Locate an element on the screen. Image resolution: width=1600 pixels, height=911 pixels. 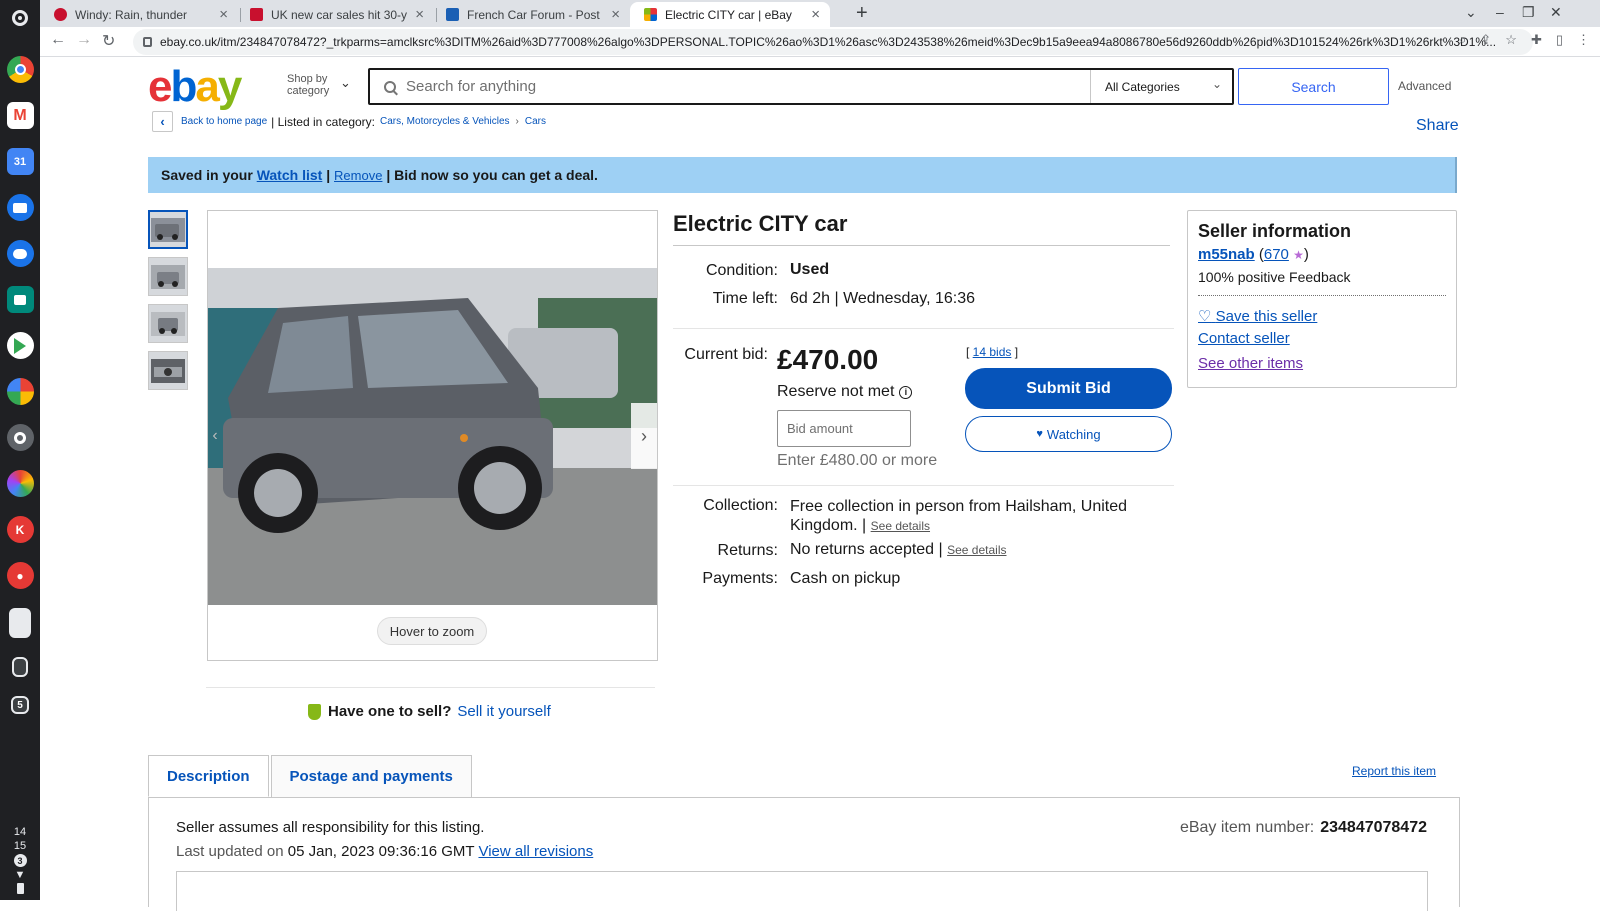
next-image-icon: › is located at coordinates (644, 436).